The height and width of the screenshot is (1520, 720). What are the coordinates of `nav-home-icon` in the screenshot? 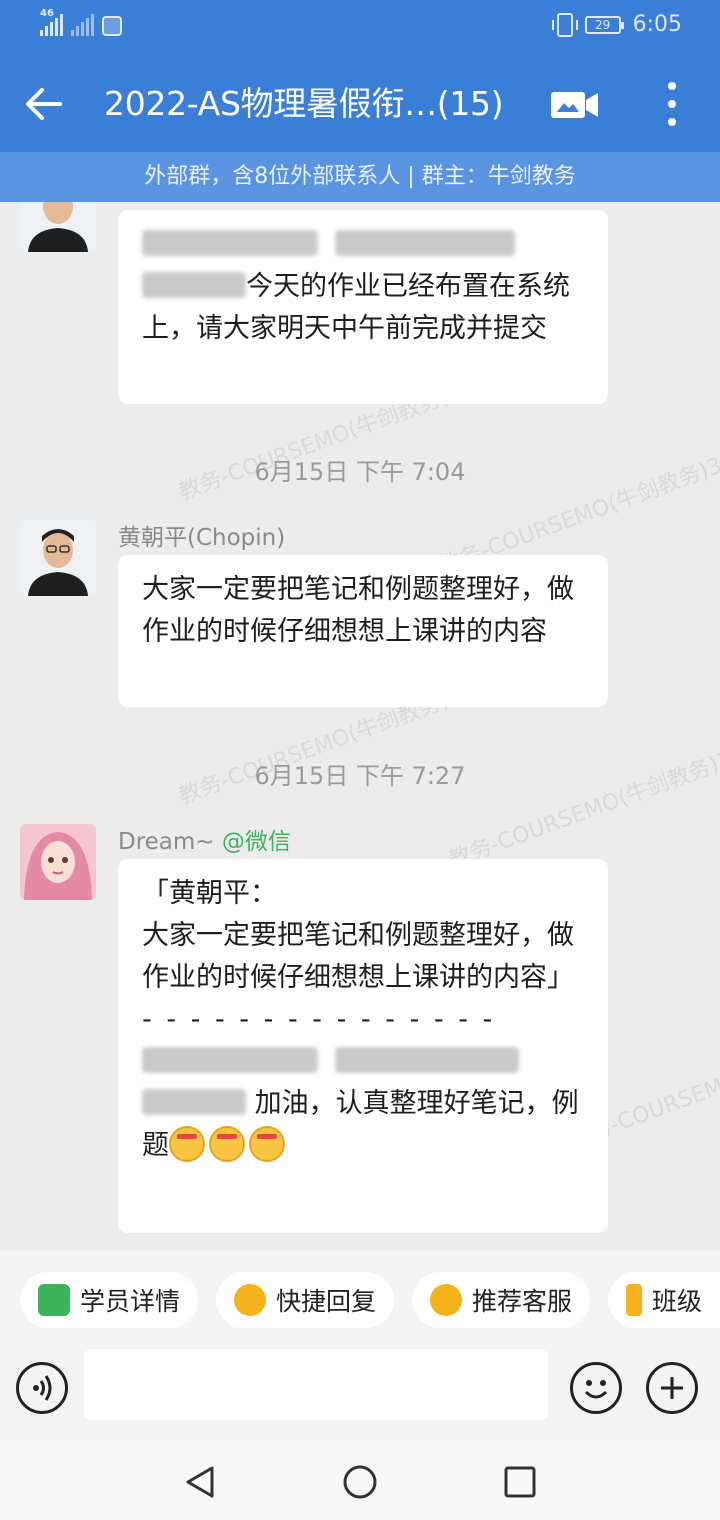 It's located at (360, 1482).